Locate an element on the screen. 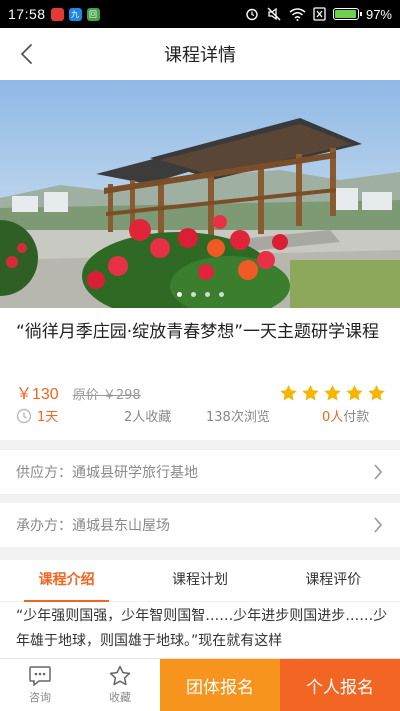  status-bar: 17:58 九 回 97% is located at coordinates (200, 14).